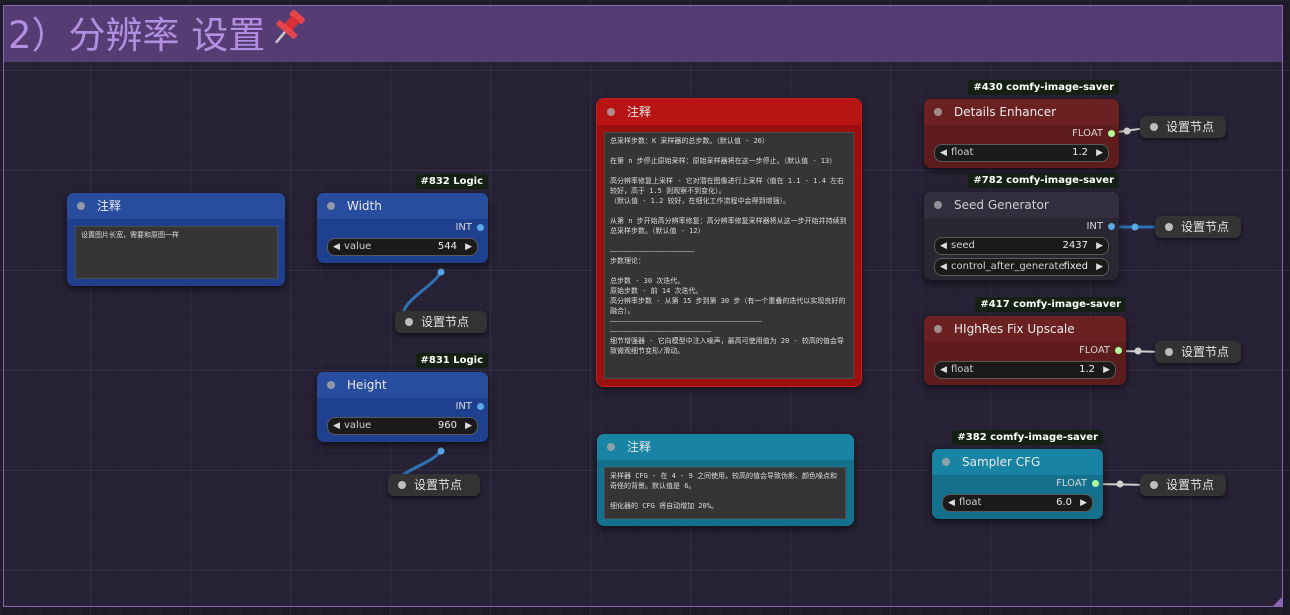  I want to click on widget-label: control_after_generate, so click(1008, 266).